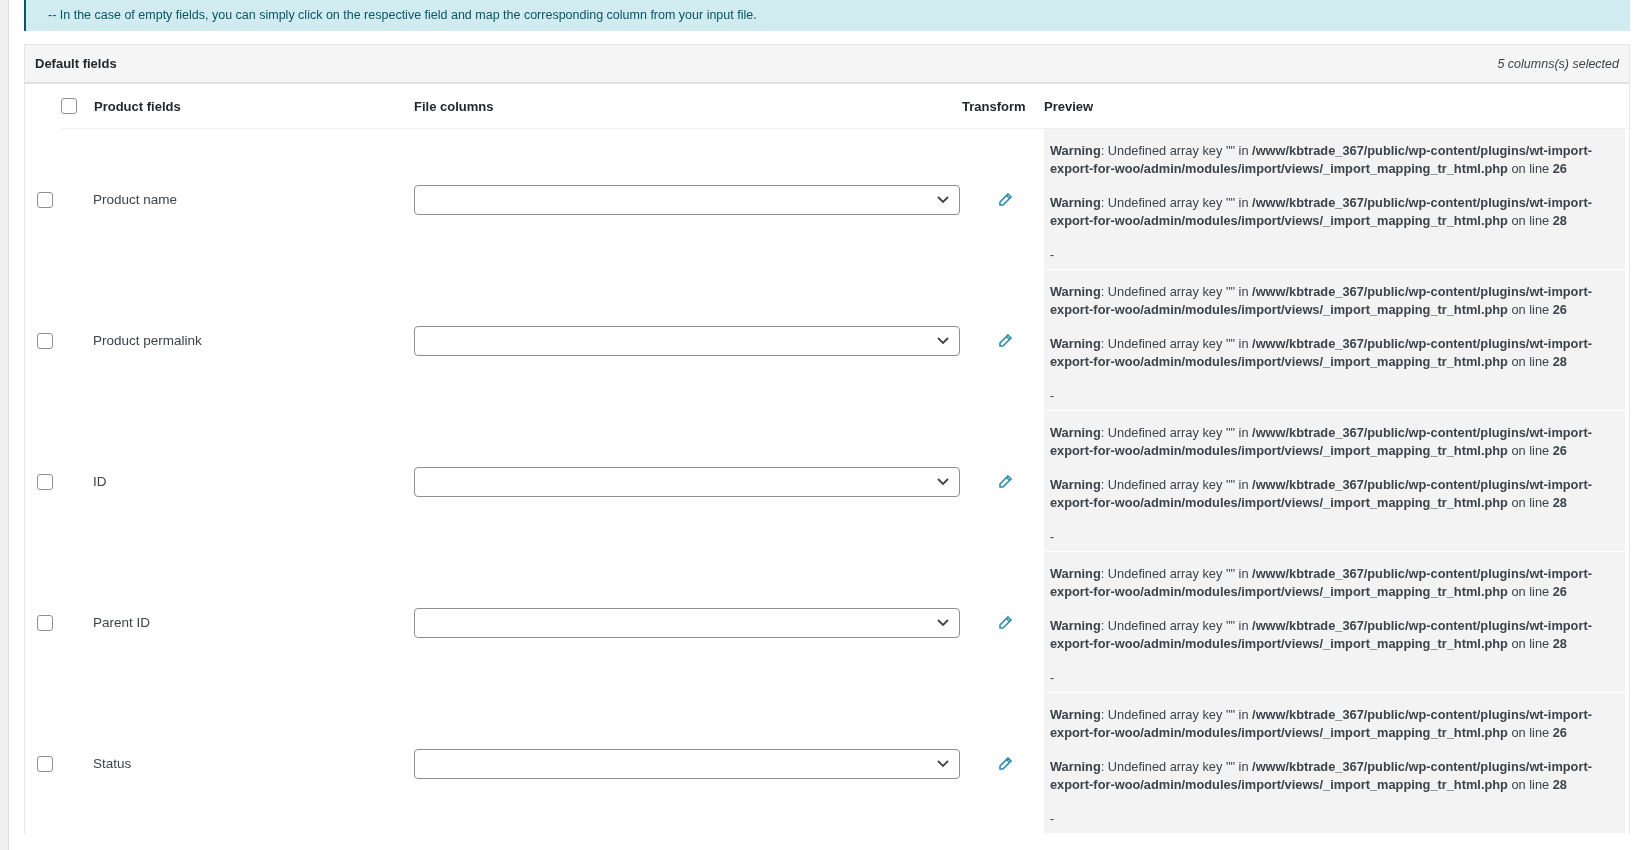 The height and width of the screenshot is (850, 1640). I want to click on field-name: Parent ID, so click(122, 622).